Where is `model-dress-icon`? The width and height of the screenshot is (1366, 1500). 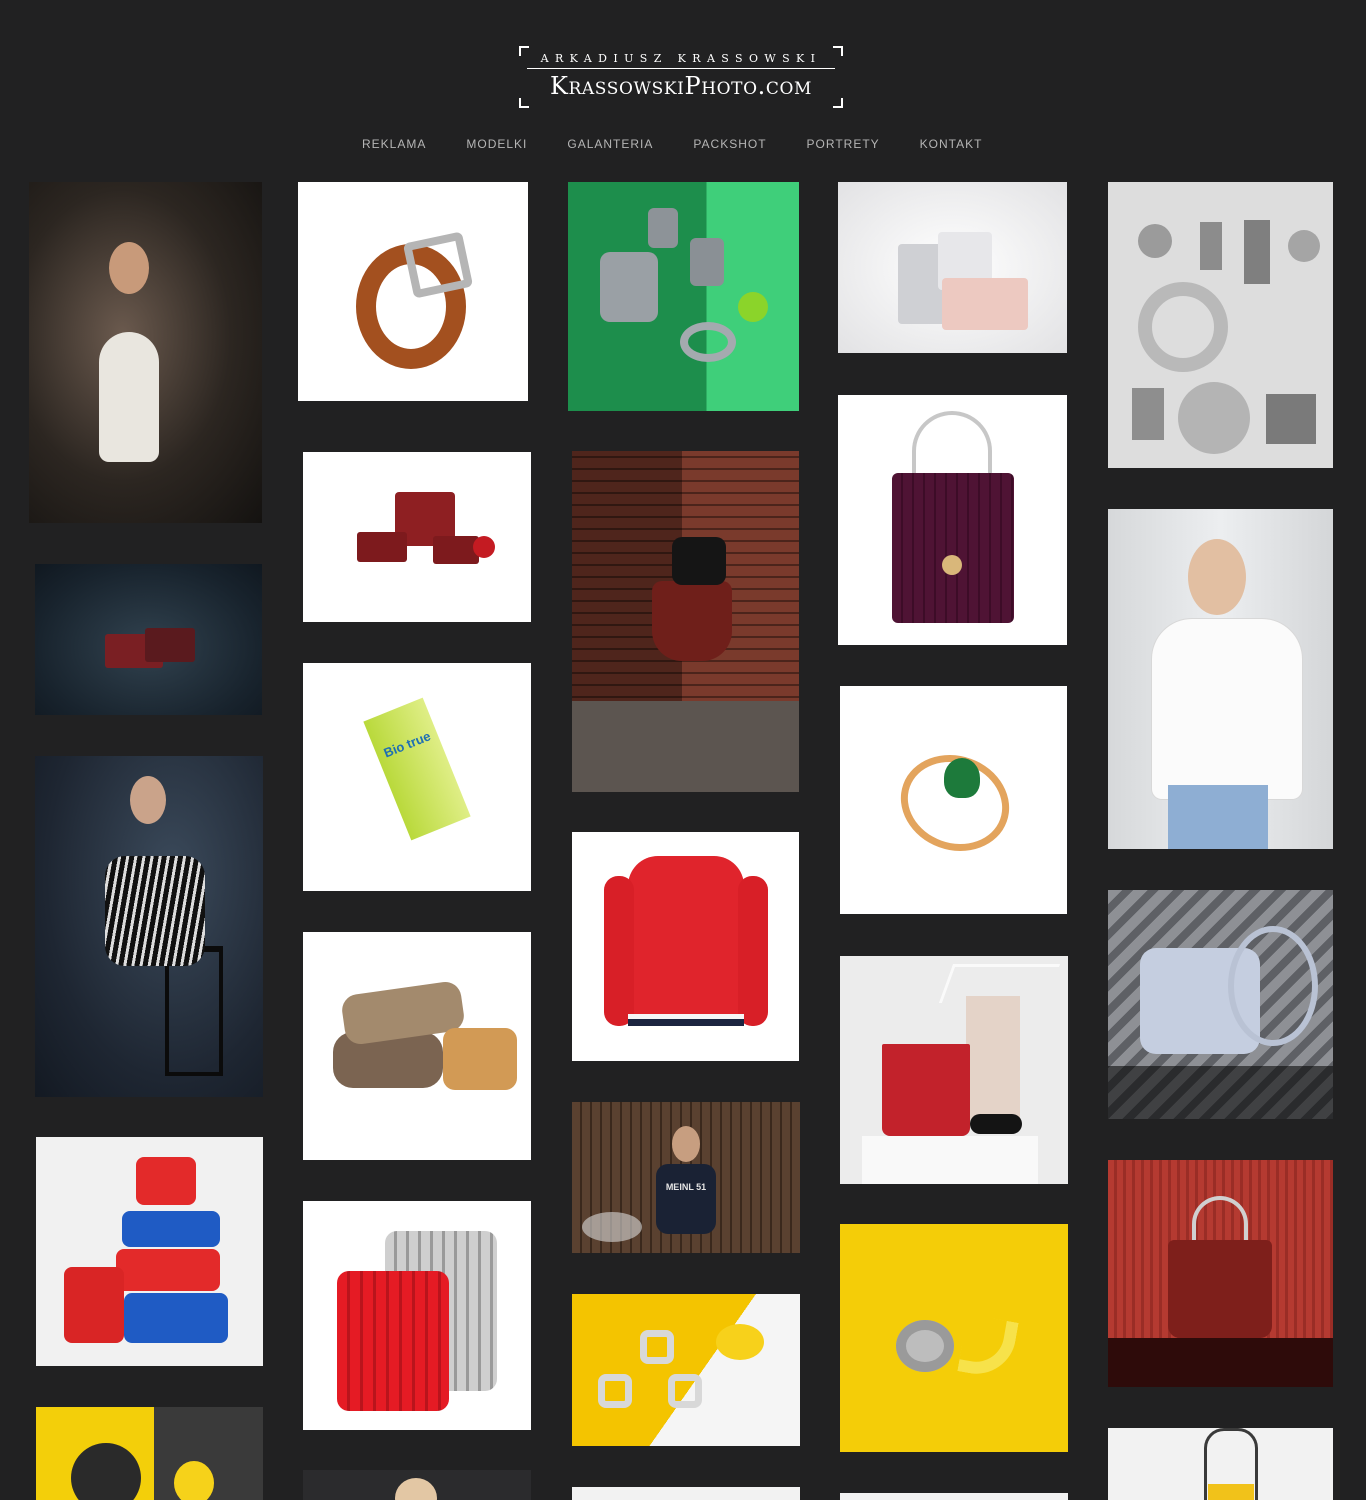 model-dress-icon is located at coordinates (155, 911).